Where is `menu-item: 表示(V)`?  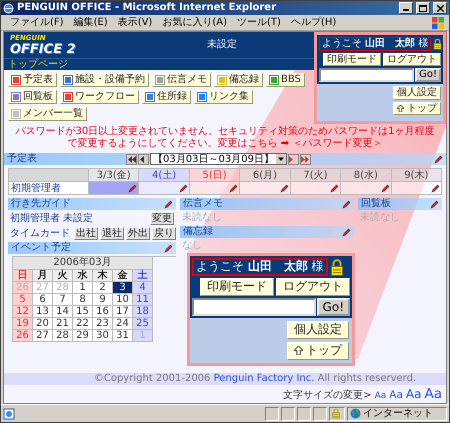 menu-item: 表示(V) is located at coordinates (135, 22).